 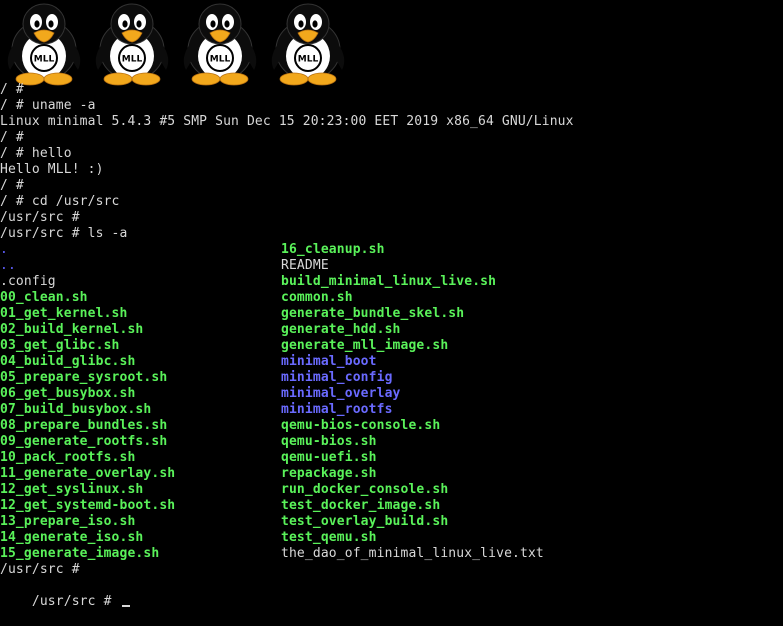 What do you see at coordinates (329, 441) in the screenshot?
I see `executable-entry: qemu-bios.sh` at bounding box center [329, 441].